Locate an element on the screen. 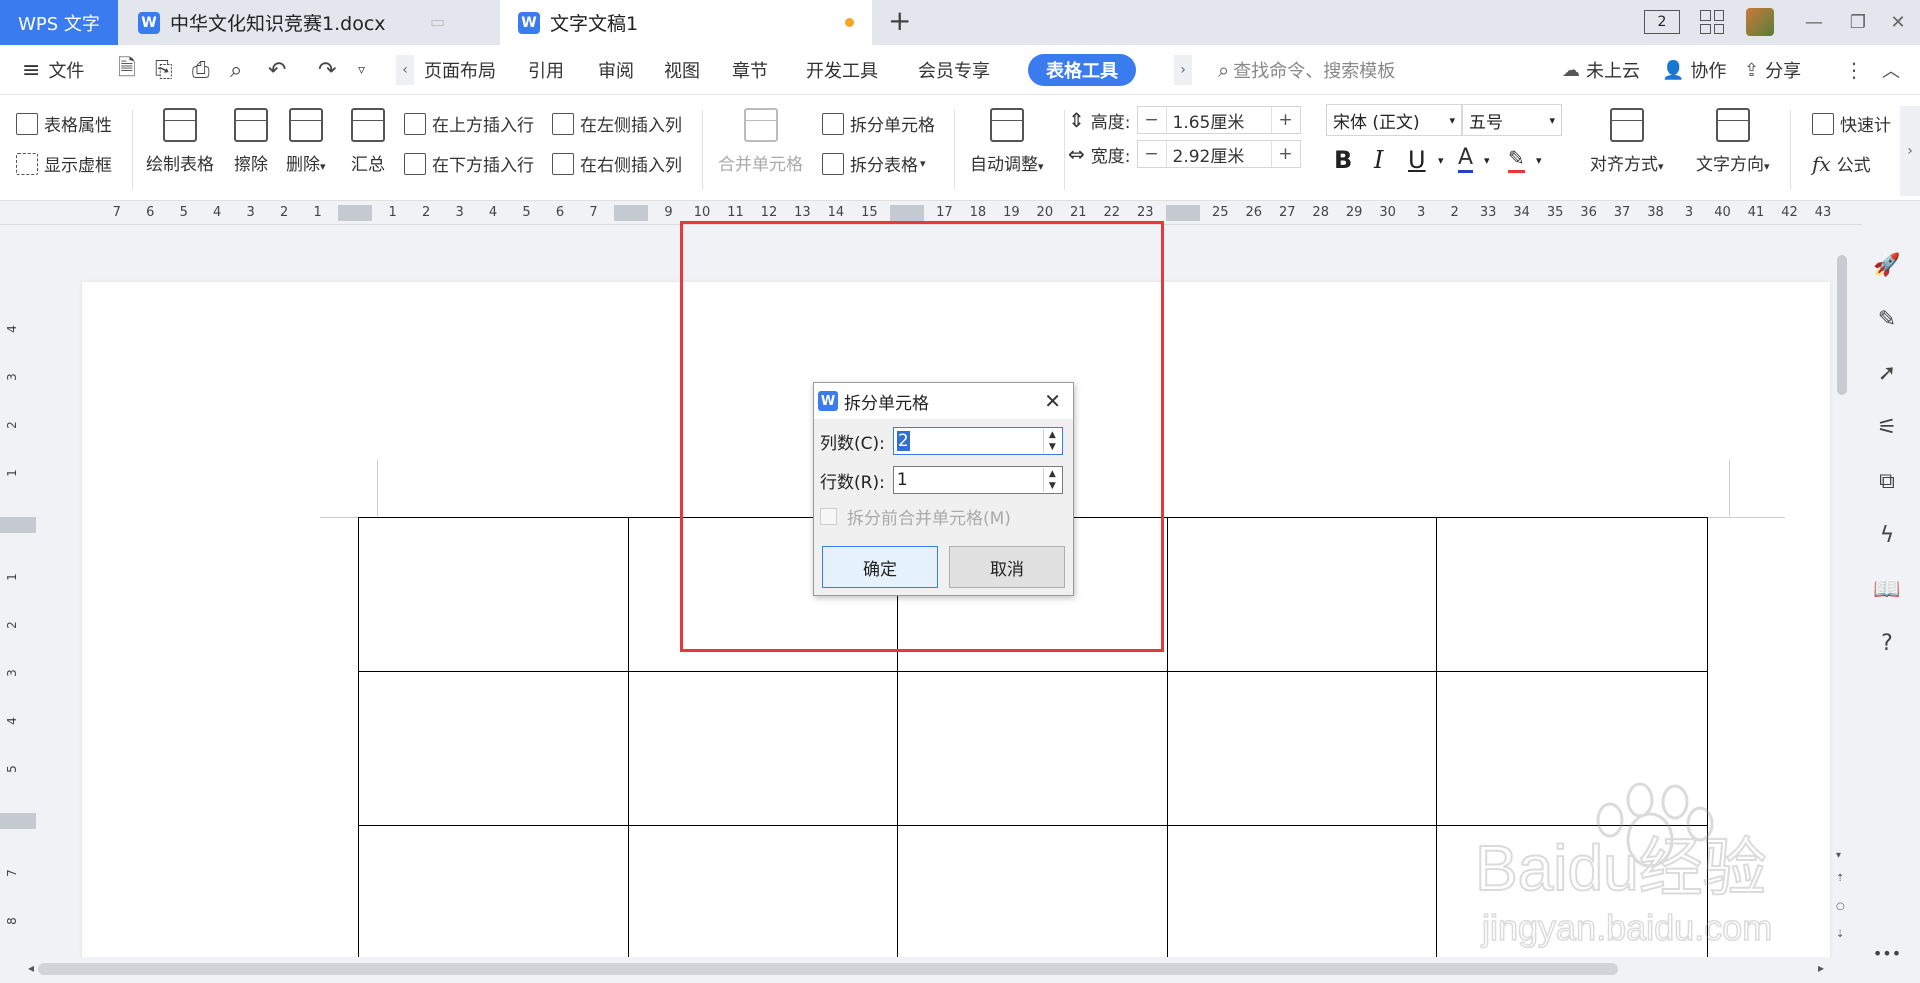  row-height-stepper: − 1.65厘米 + is located at coordinates (1218, 120).